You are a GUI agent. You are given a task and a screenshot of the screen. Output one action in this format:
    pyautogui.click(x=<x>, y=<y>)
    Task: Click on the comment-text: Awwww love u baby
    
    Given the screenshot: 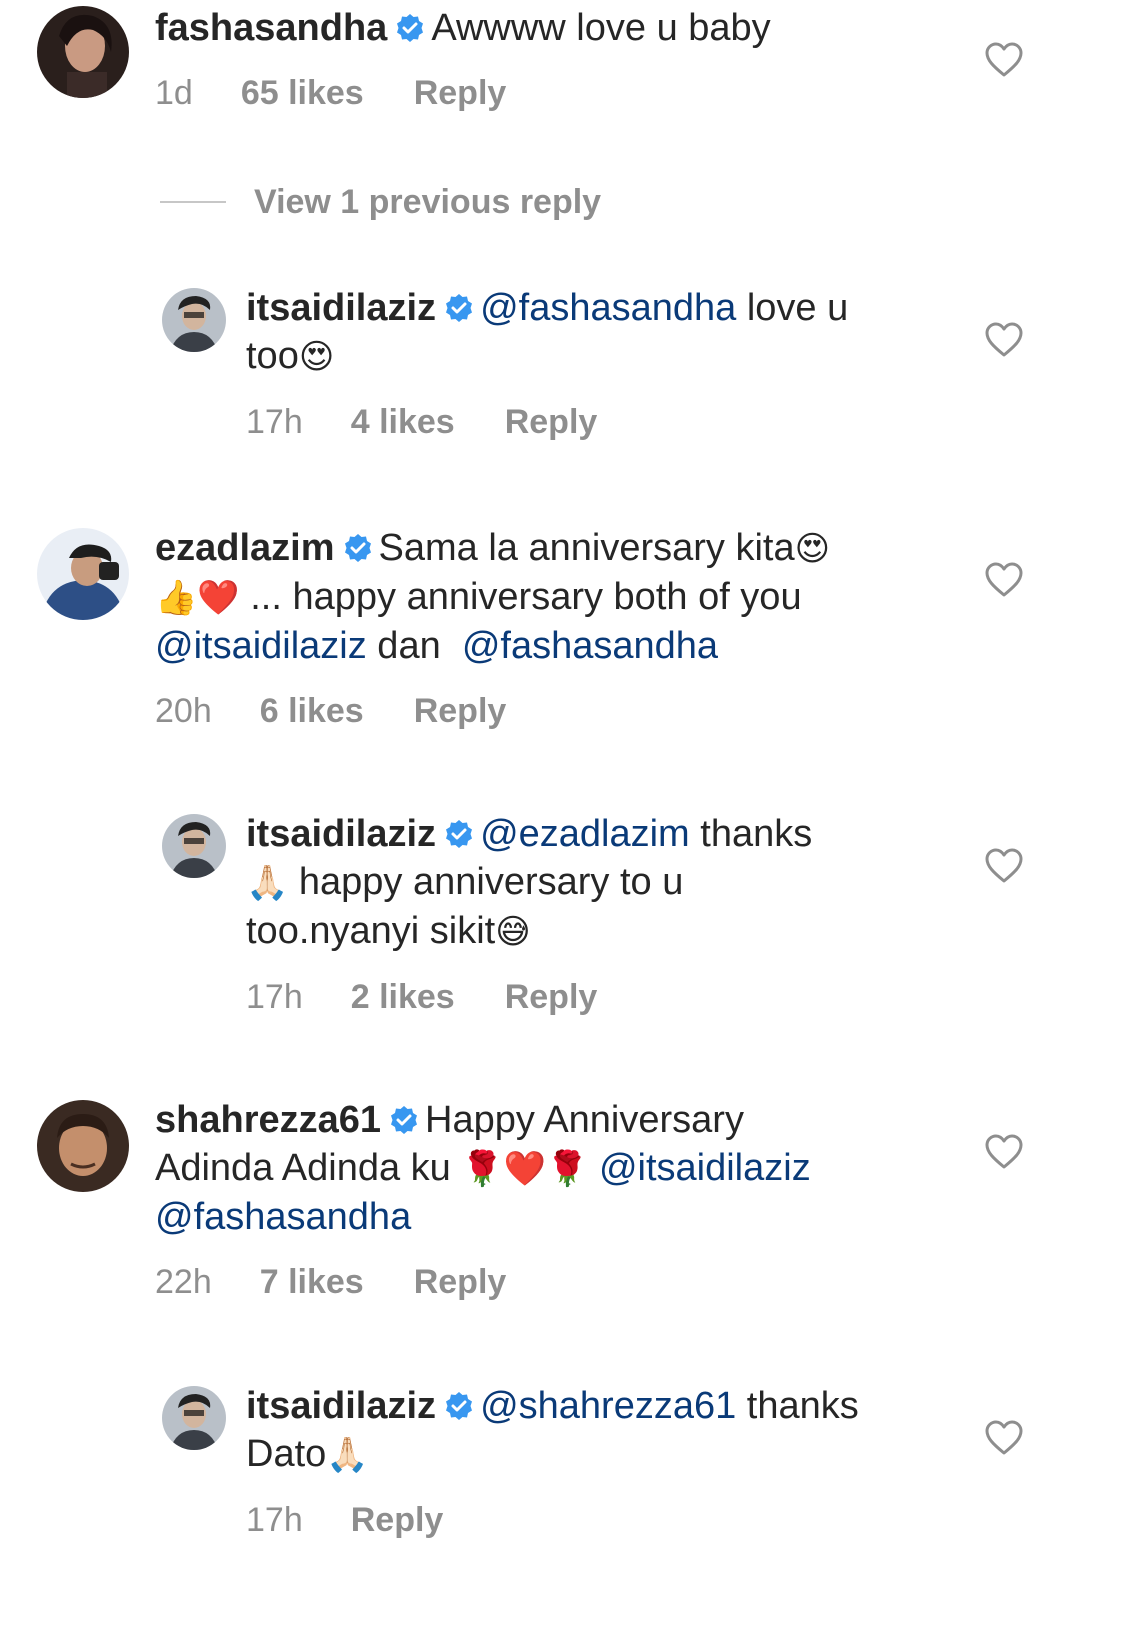 What is the action you would take?
    pyautogui.click(x=601, y=28)
    